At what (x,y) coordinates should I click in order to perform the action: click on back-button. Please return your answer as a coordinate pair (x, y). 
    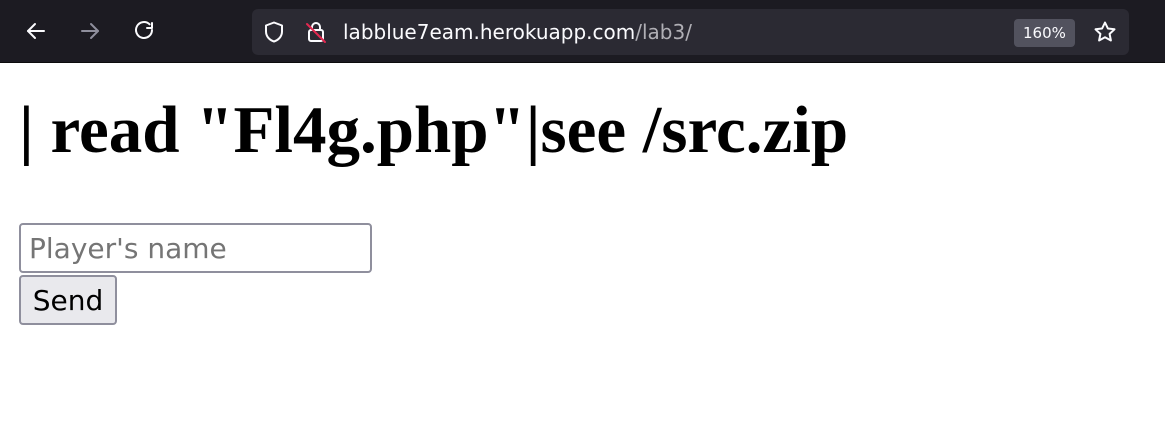
    Looking at the image, I should click on (36, 31).